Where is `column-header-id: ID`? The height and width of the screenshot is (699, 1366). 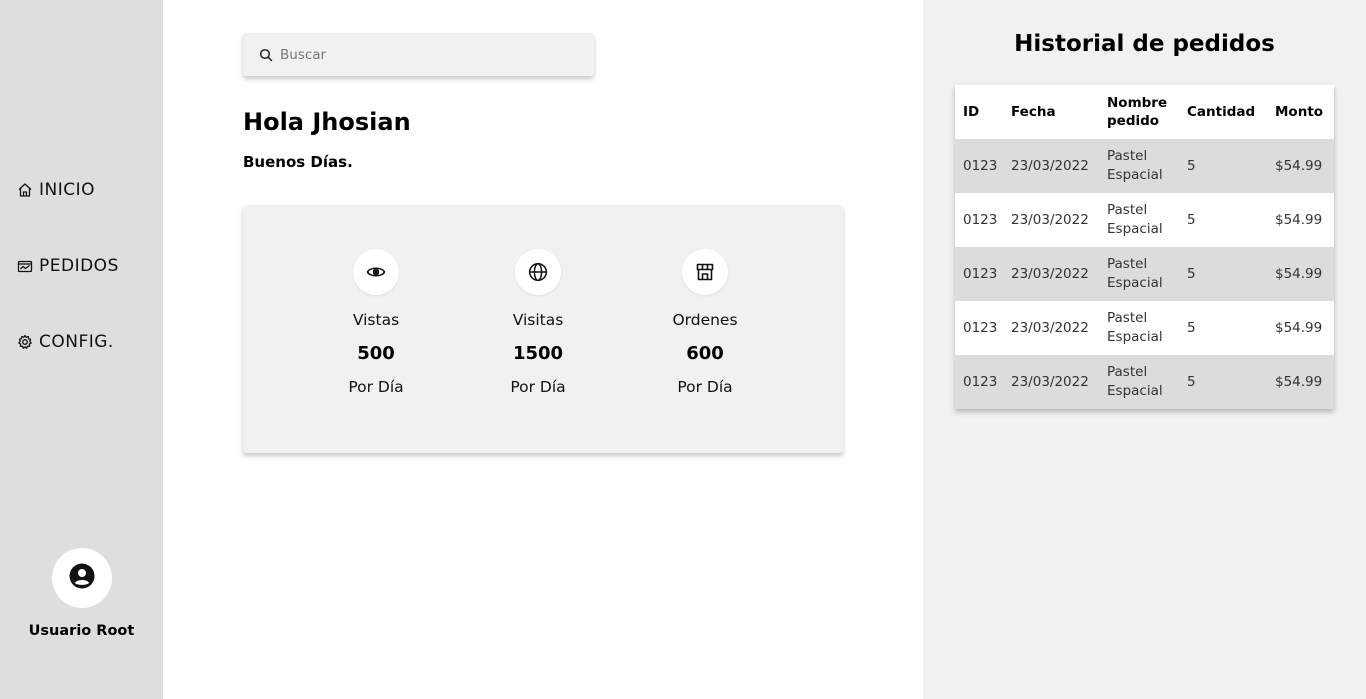 column-header-id: ID is located at coordinates (979, 112).